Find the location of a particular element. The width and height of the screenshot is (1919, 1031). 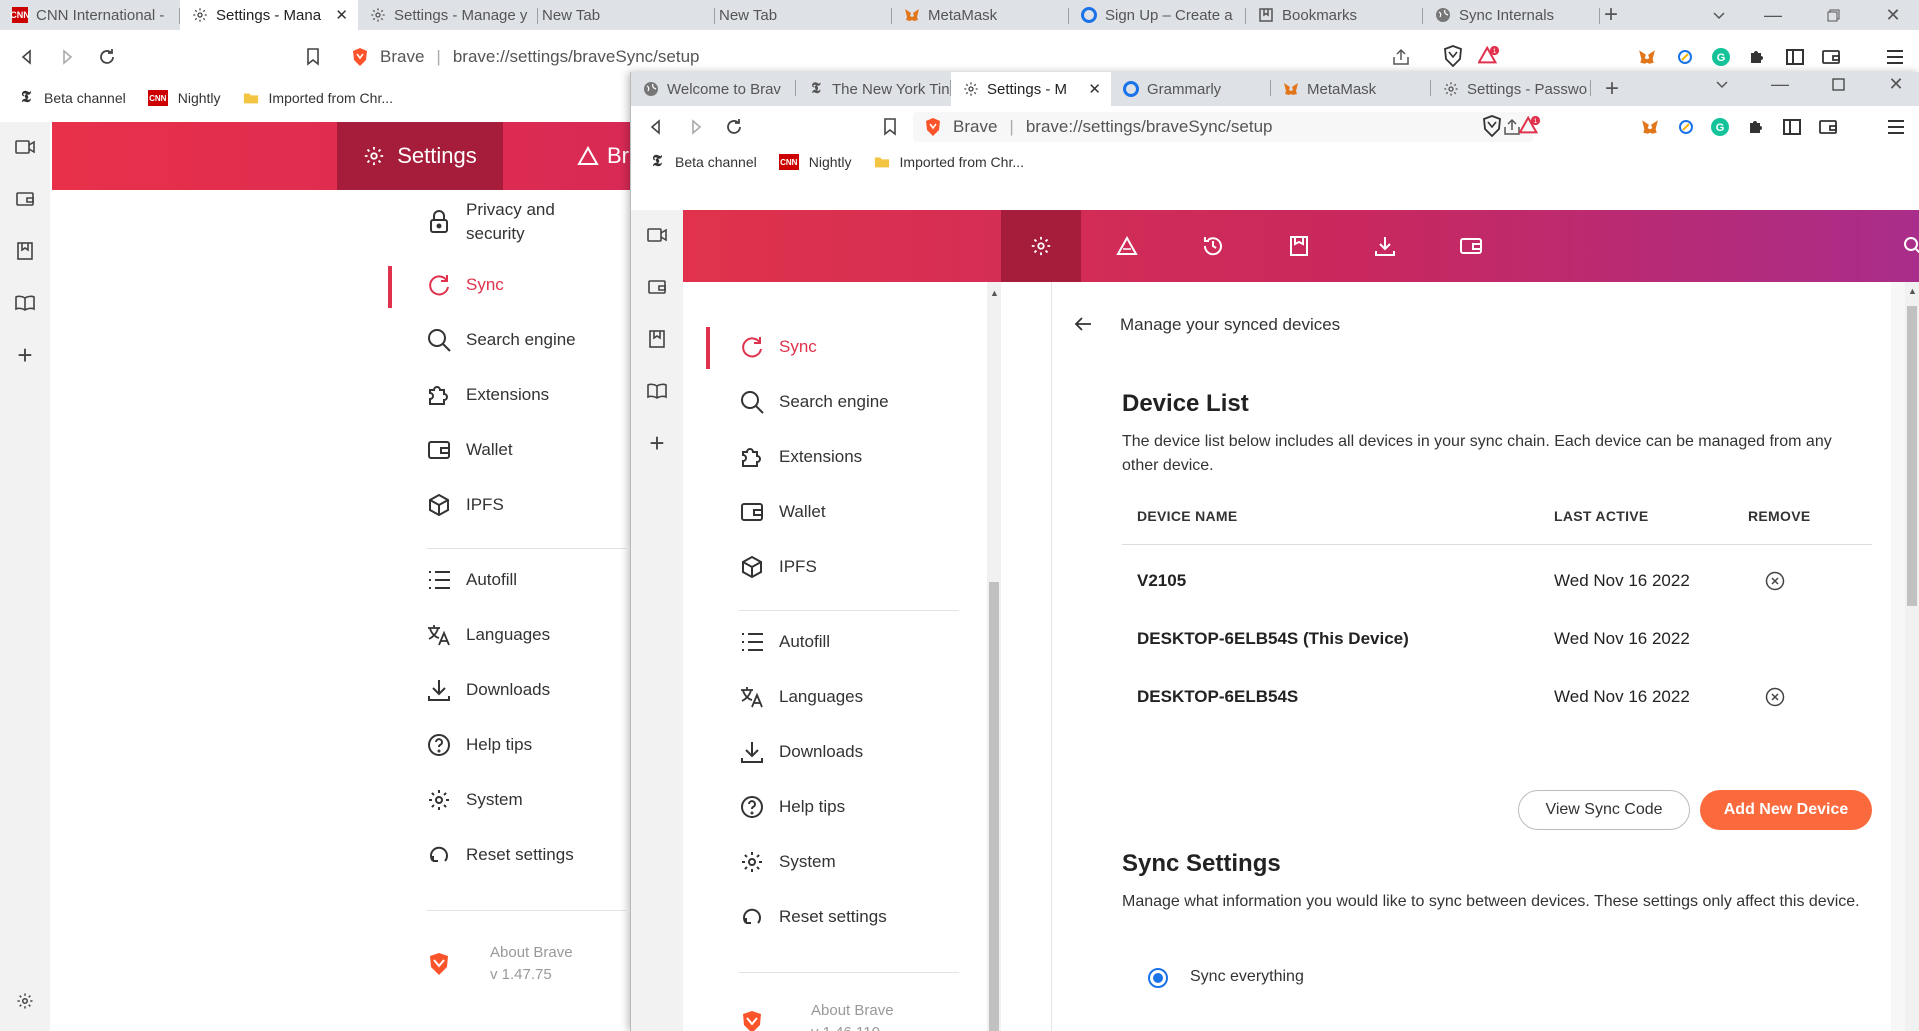

scroll-up-arrow-icon: ▲ is located at coordinates (994, 293).